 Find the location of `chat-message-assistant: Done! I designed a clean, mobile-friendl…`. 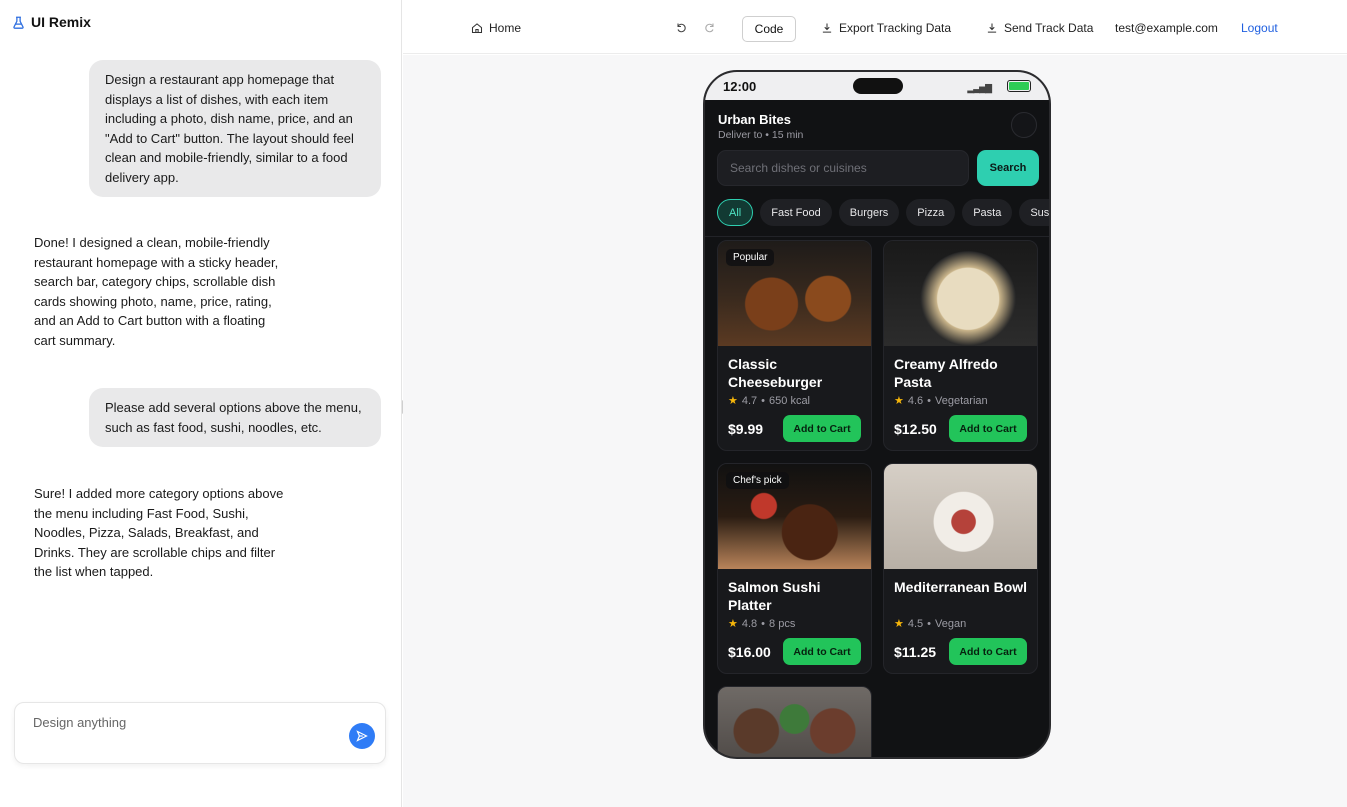

chat-message-assistant: Done! I designed a clean, mobile-friendl… is located at coordinates (156, 291).